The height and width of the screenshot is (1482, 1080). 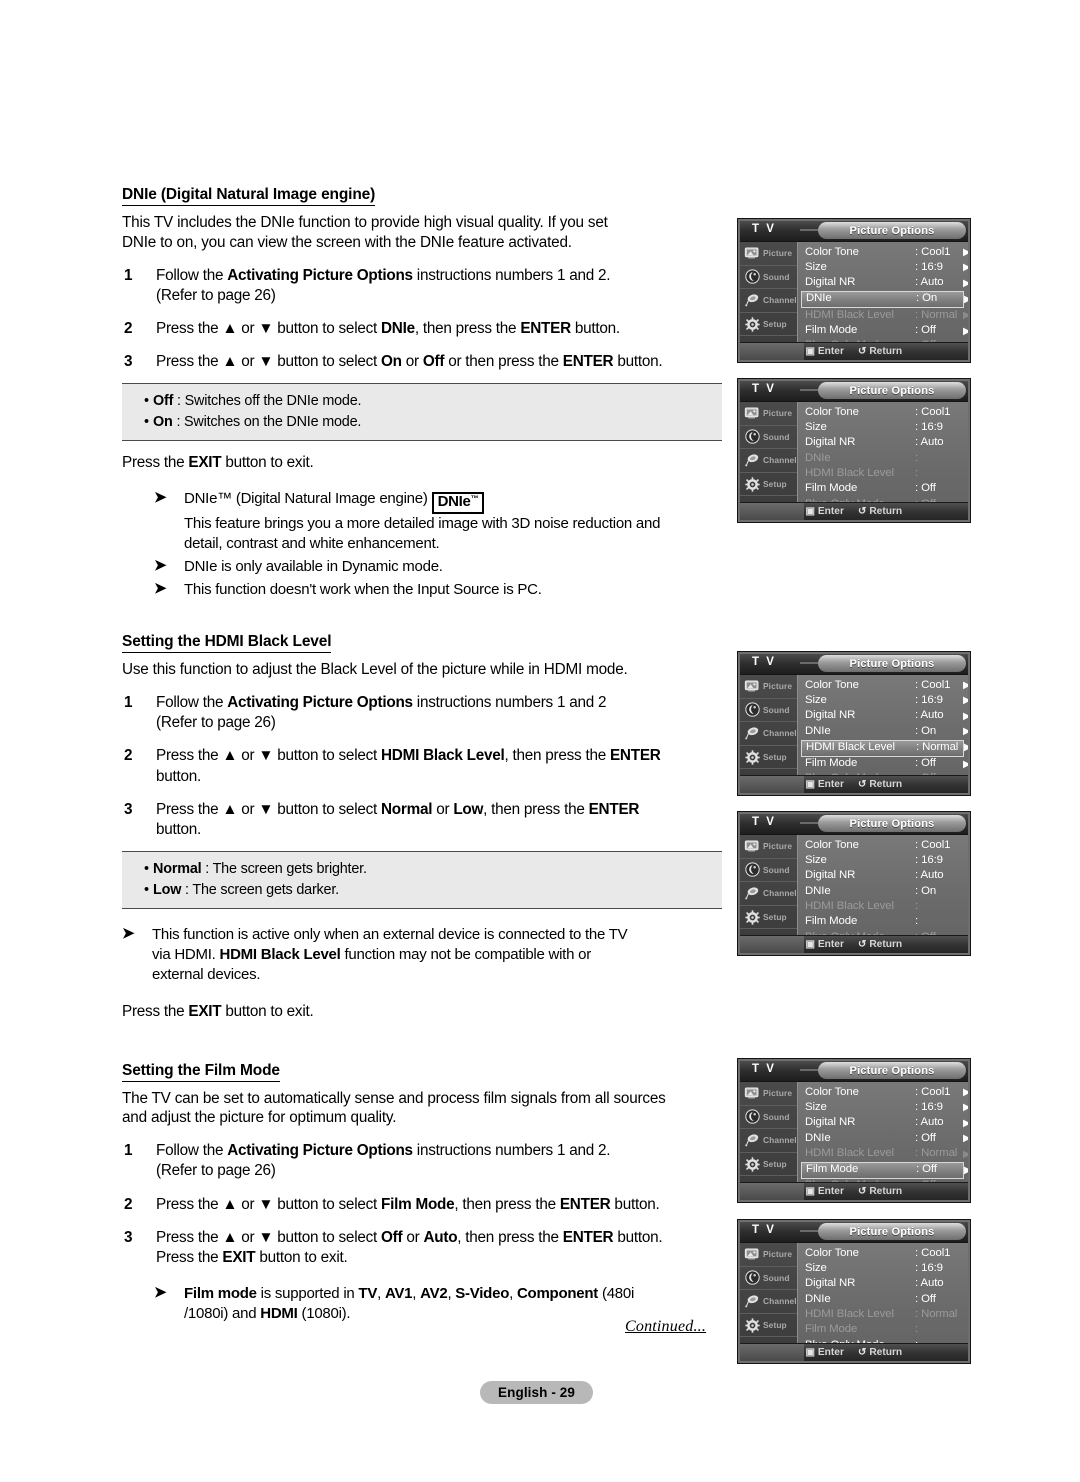 What do you see at coordinates (883, 1315) in the screenshot?
I see `osd-menu-row-hdmi-black-level: HDMI Black Level: Normal` at bounding box center [883, 1315].